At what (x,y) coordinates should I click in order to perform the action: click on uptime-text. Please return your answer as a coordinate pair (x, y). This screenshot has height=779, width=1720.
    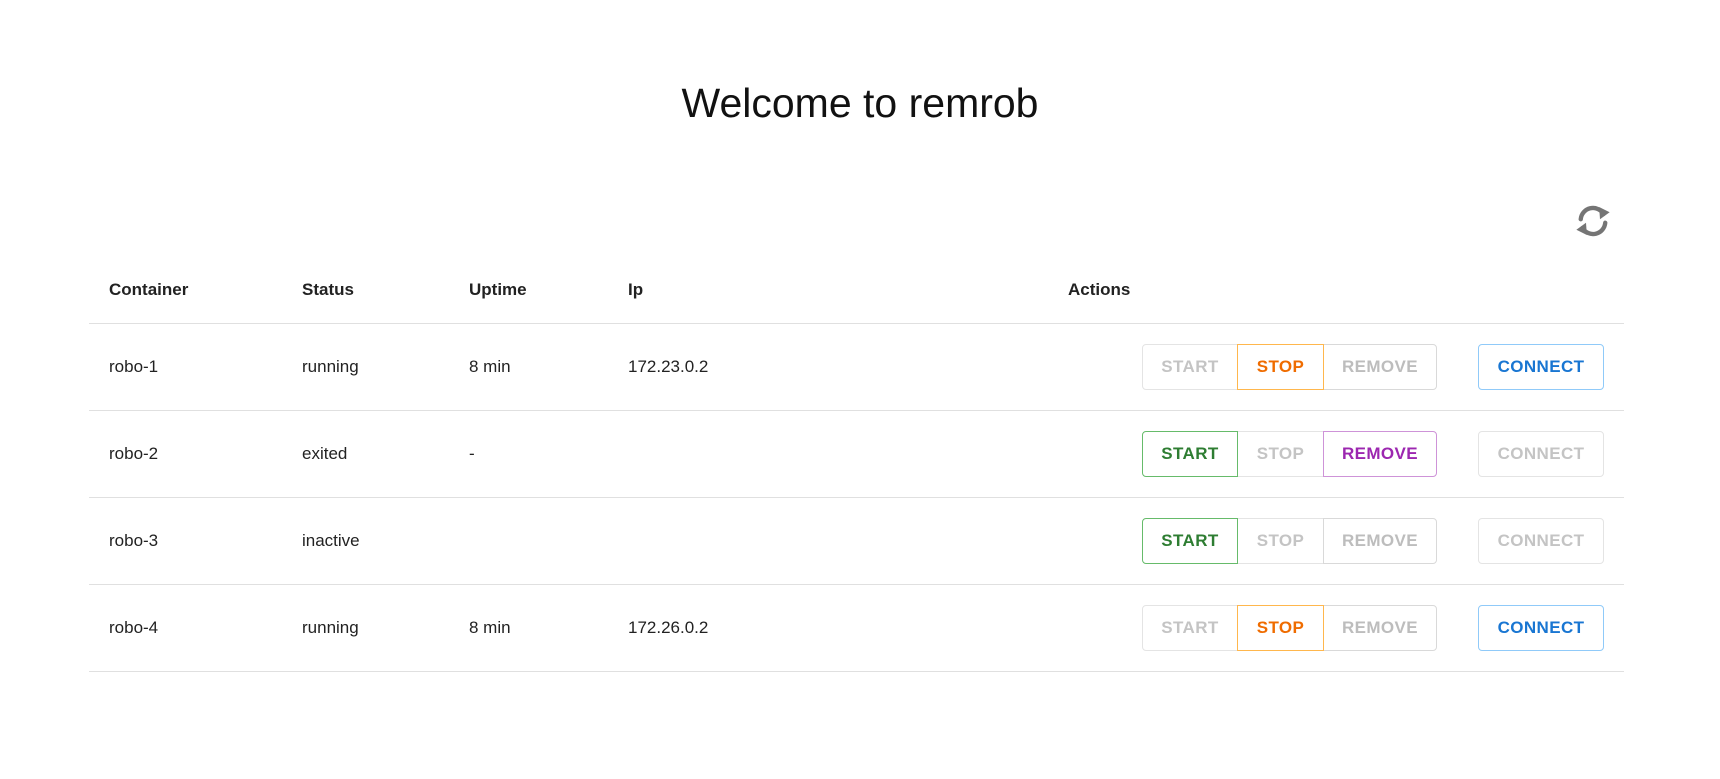
    Looking at the image, I should click on (528, 541).